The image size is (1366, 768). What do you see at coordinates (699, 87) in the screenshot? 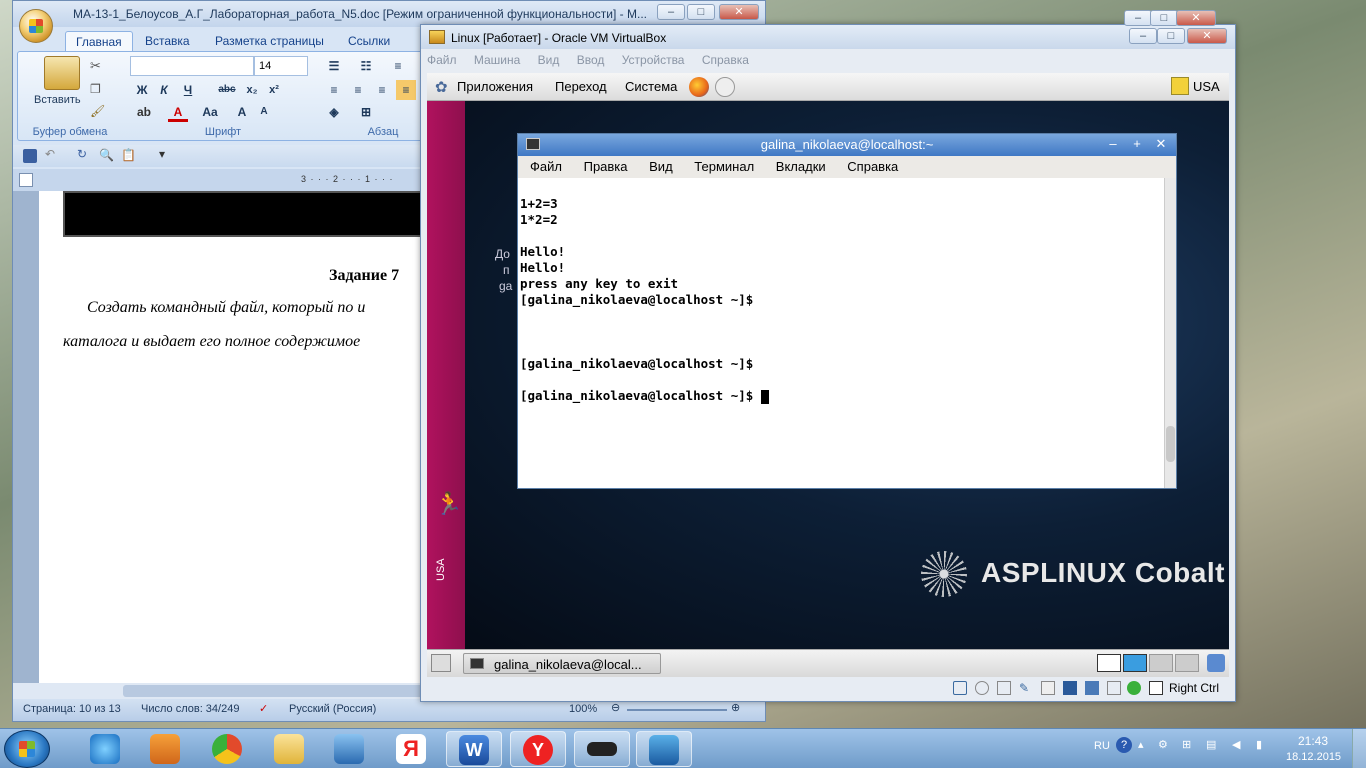
I see `firefox-icon` at bounding box center [699, 87].